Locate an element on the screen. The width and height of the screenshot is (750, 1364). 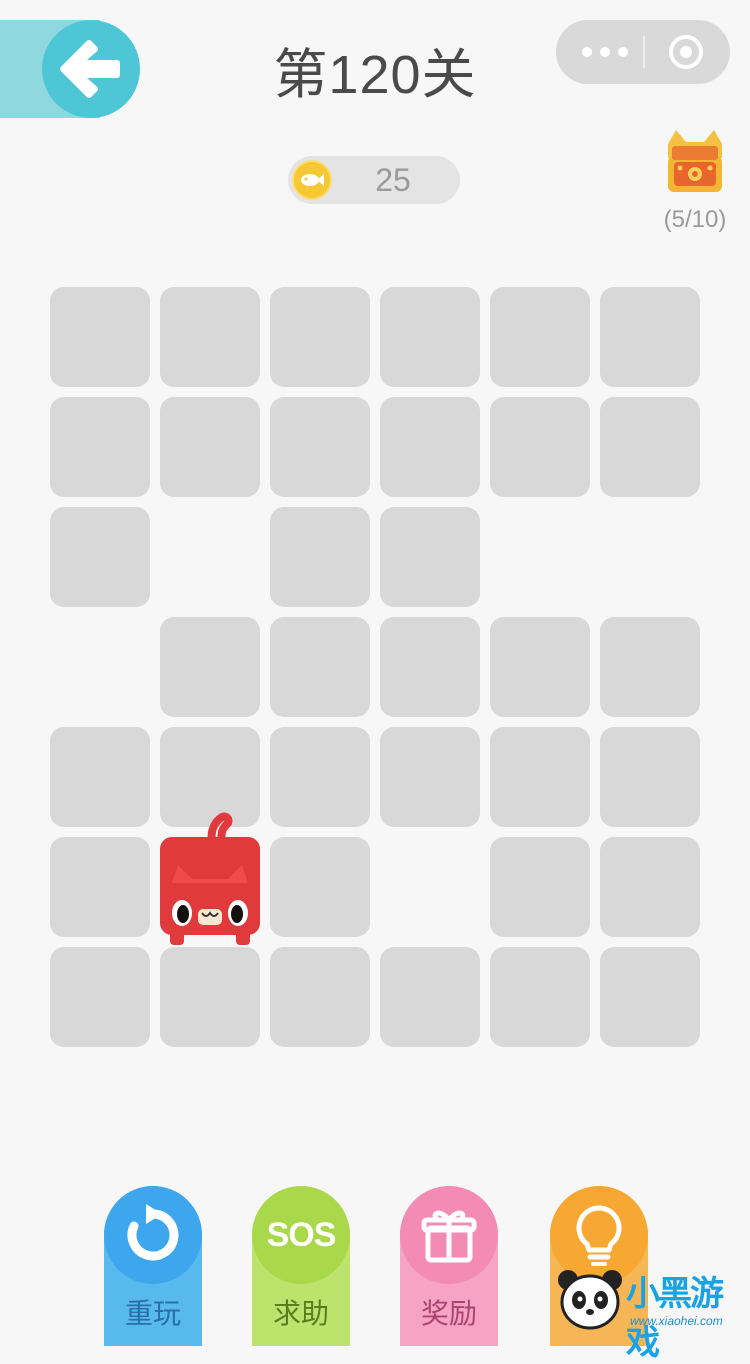
level-title: 第120关 is located at coordinates (375, 75).